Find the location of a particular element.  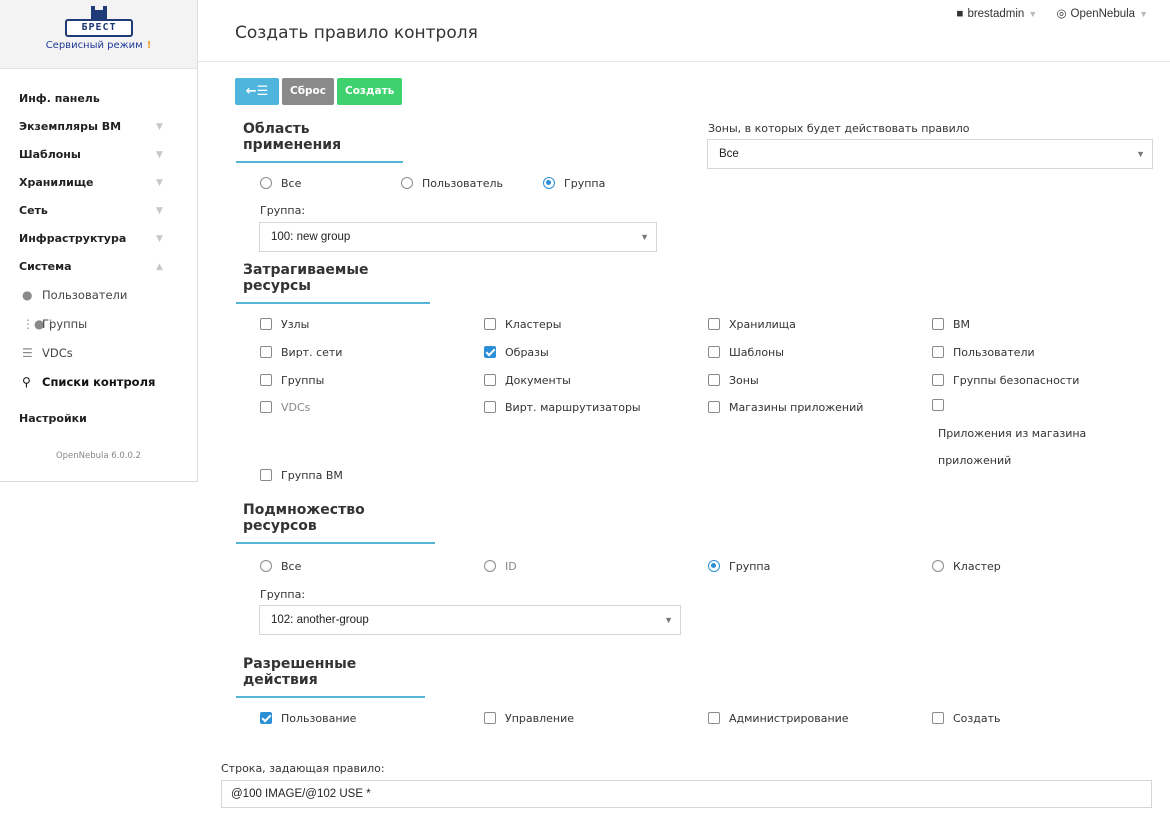

resource-clusters-checkbox: Кластеры is located at coordinates (522, 324).